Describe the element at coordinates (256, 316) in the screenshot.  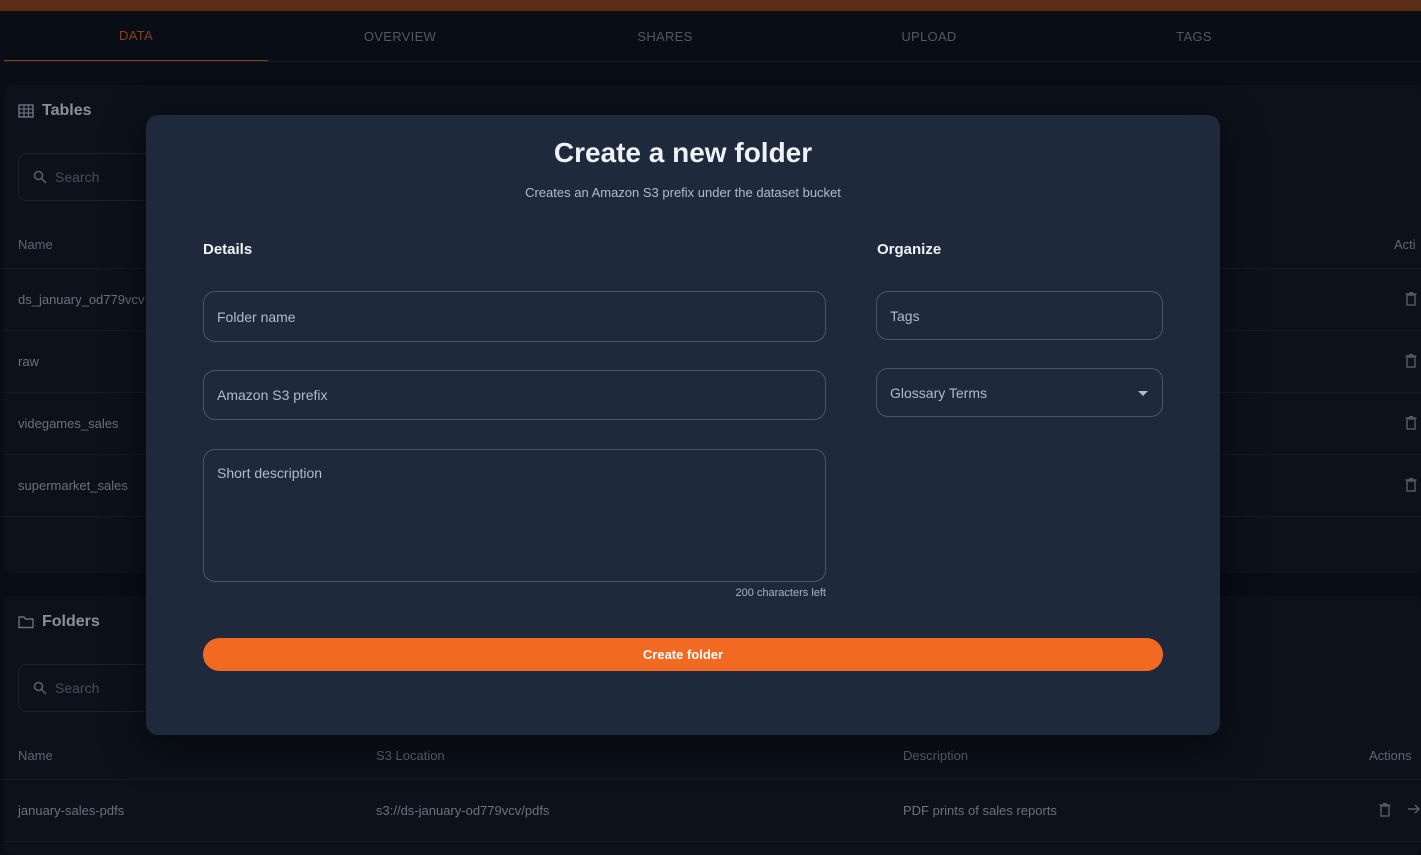
I see `folder-name-placeholder: Folder name` at that location.